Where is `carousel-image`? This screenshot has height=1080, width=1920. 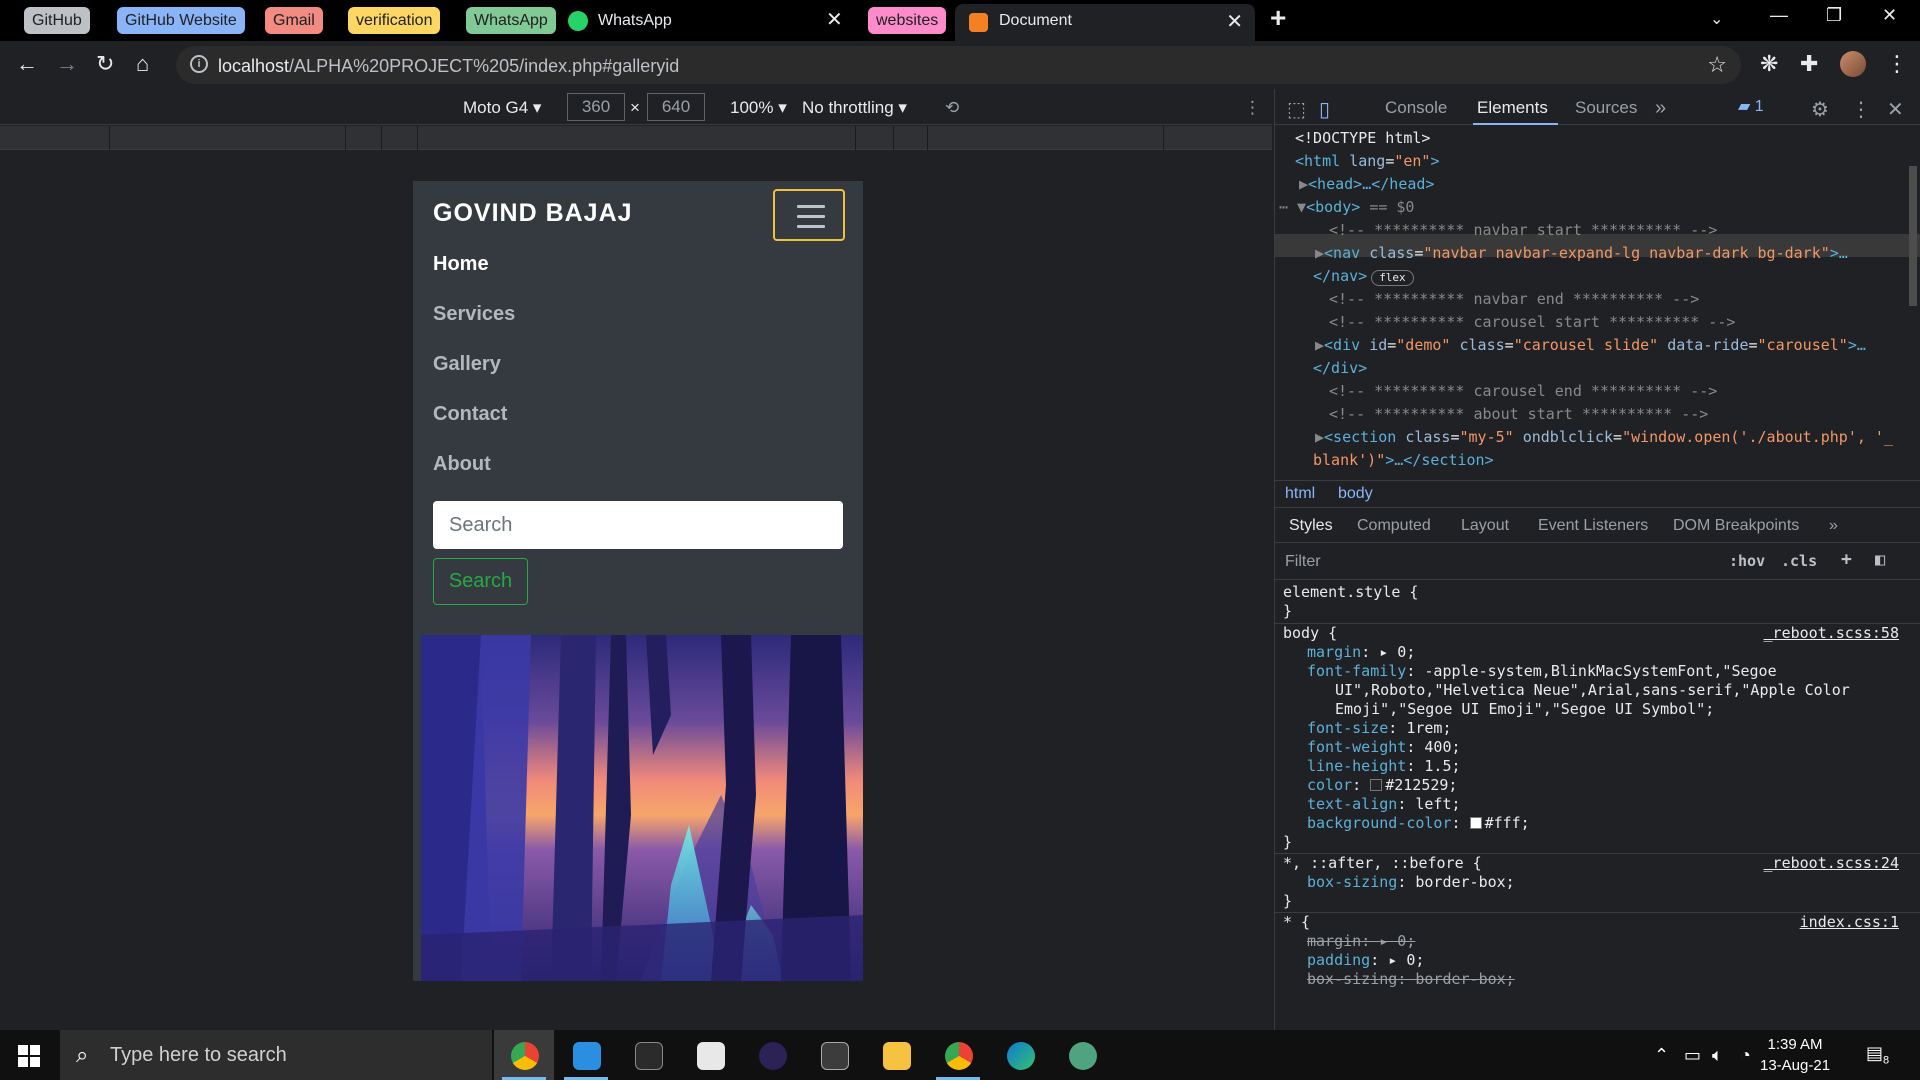
carousel-image is located at coordinates (642, 808).